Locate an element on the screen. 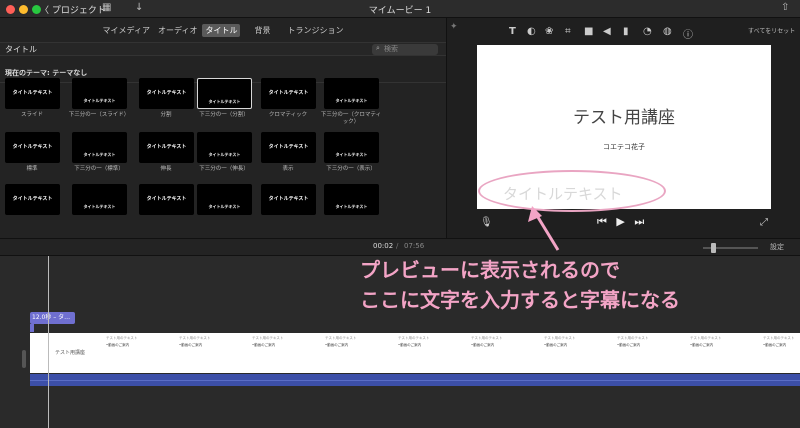 The width and height of the screenshot is (800, 428). title-style-caption: 下三分の一（表示） is located at coordinates (351, 169).